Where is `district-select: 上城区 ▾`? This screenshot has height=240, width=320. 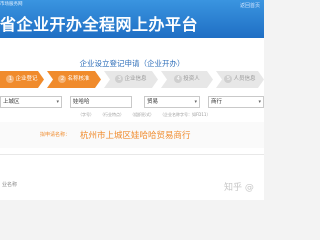
district-select: 上城区 ▾ is located at coordinates (31, 102).